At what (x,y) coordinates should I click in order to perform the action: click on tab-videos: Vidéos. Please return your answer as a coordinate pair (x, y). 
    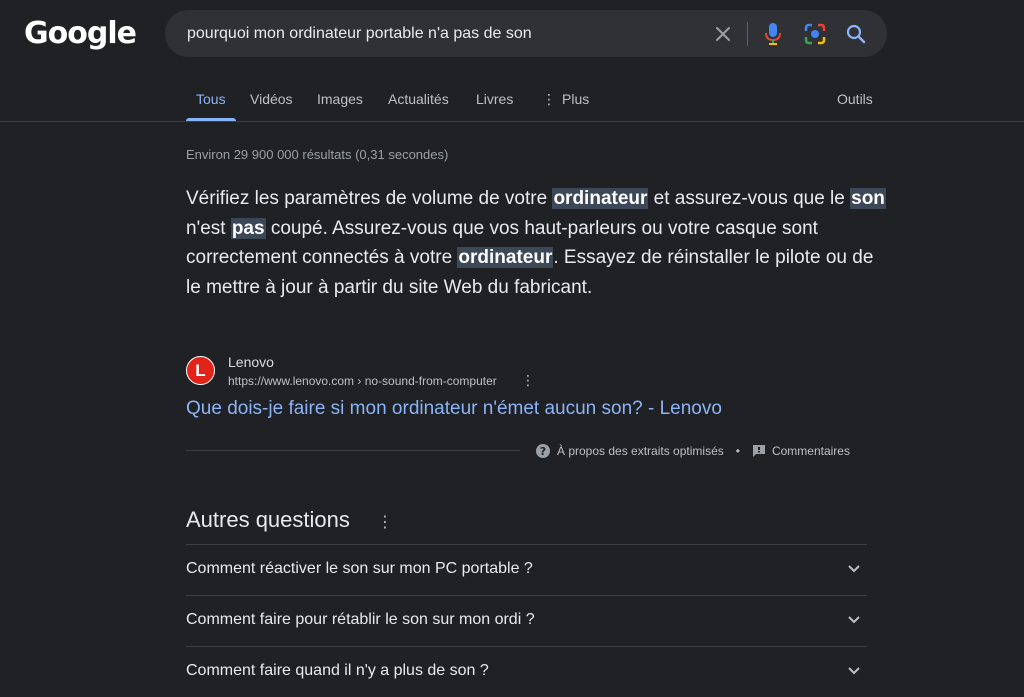
    Looking at the image, I should click on (271, 103).